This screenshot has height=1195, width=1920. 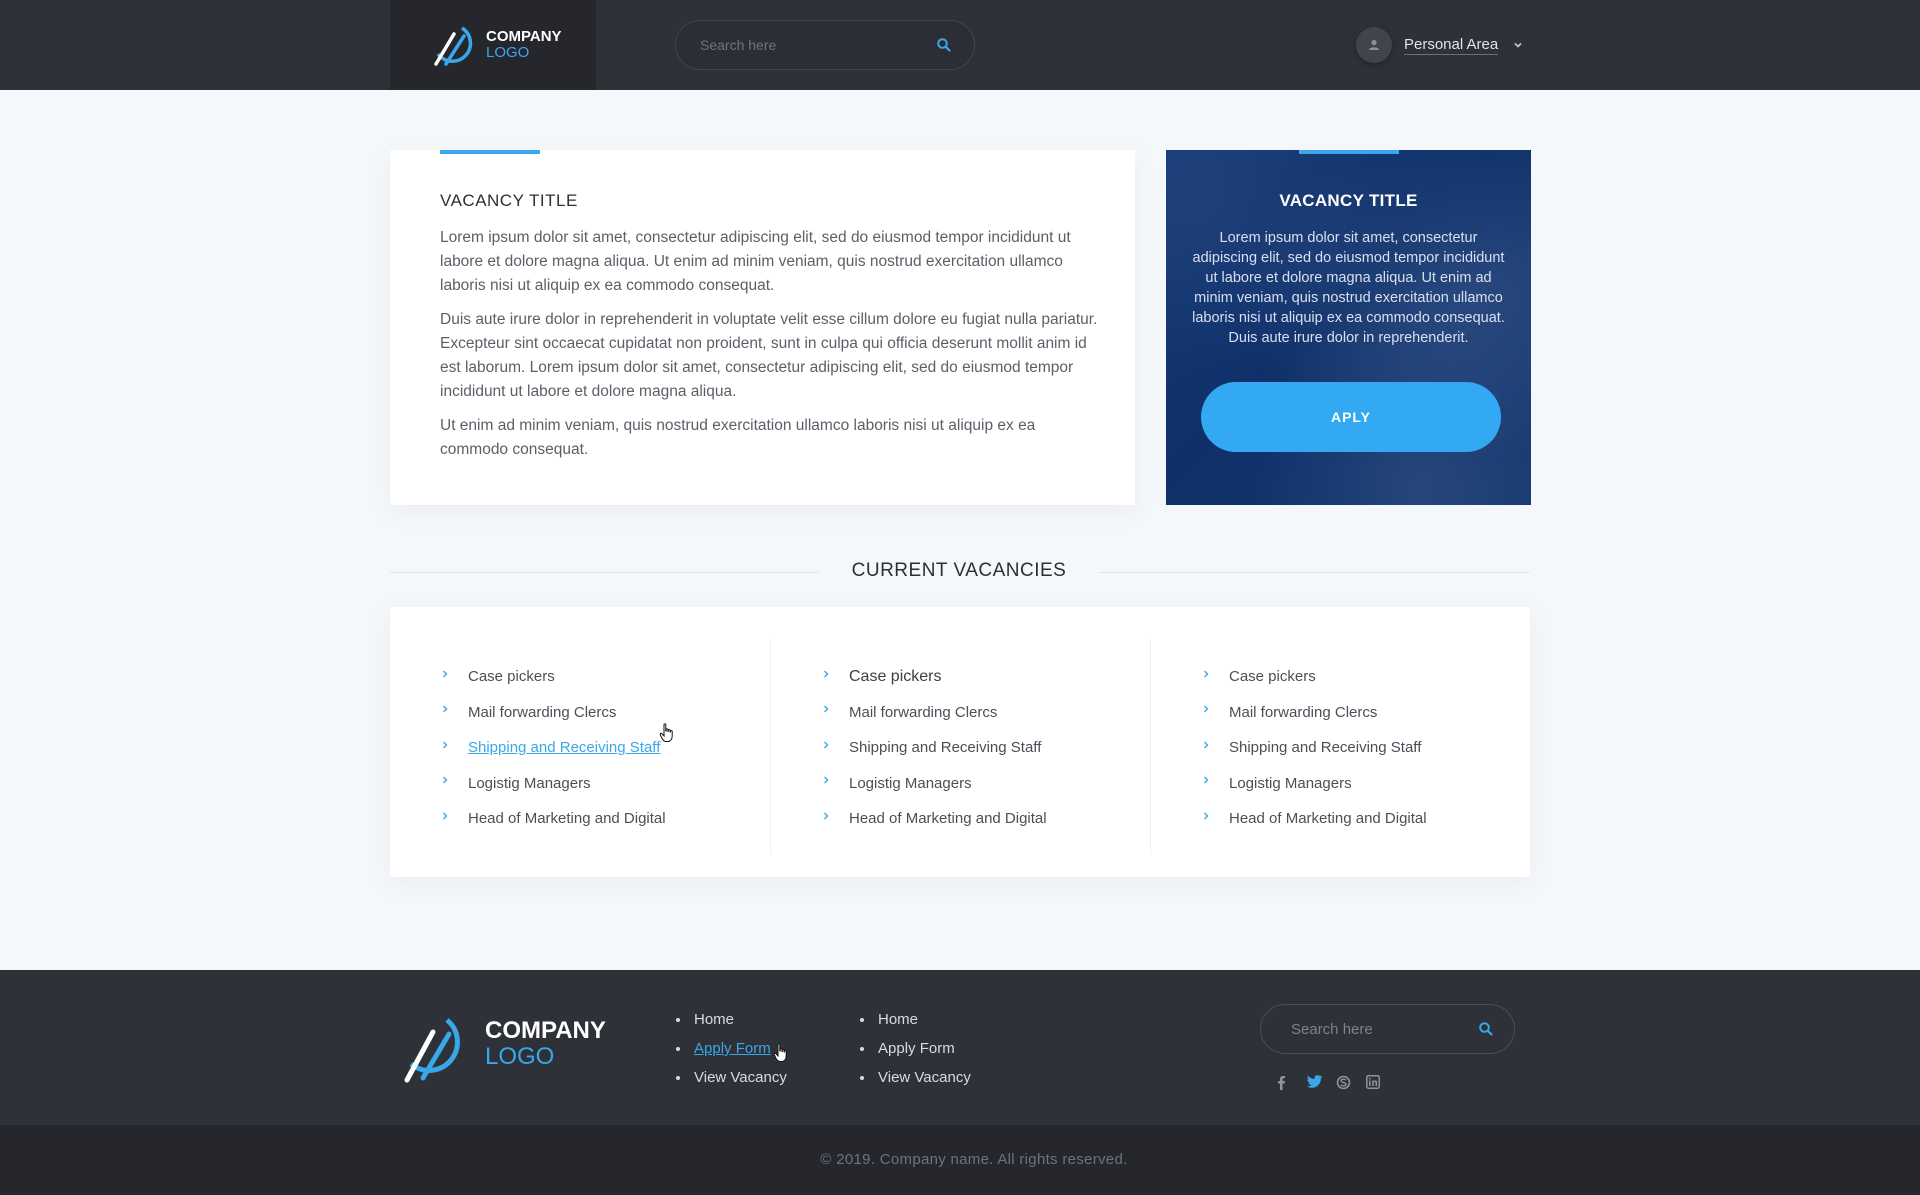 I want to click on footer-link-label: Apply Form, so click(x=732, y=1048).